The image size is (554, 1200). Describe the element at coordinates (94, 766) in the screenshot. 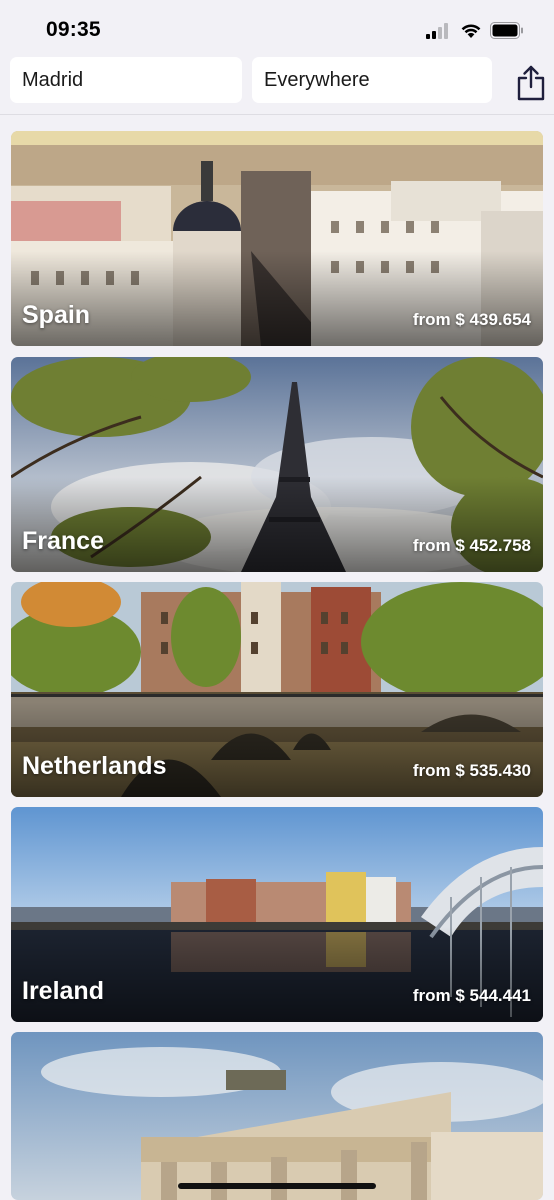

I see `destination-name: Netherlands` at that location.